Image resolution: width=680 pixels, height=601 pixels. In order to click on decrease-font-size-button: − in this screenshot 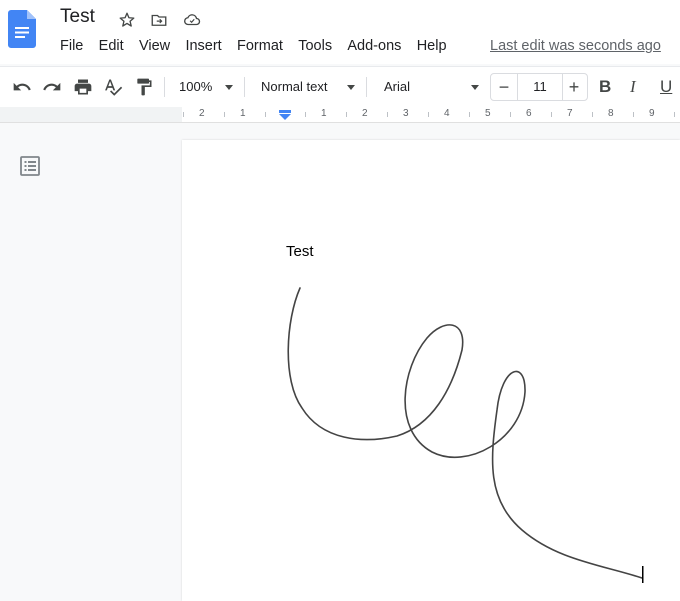, I will do `click(504, 87)`.